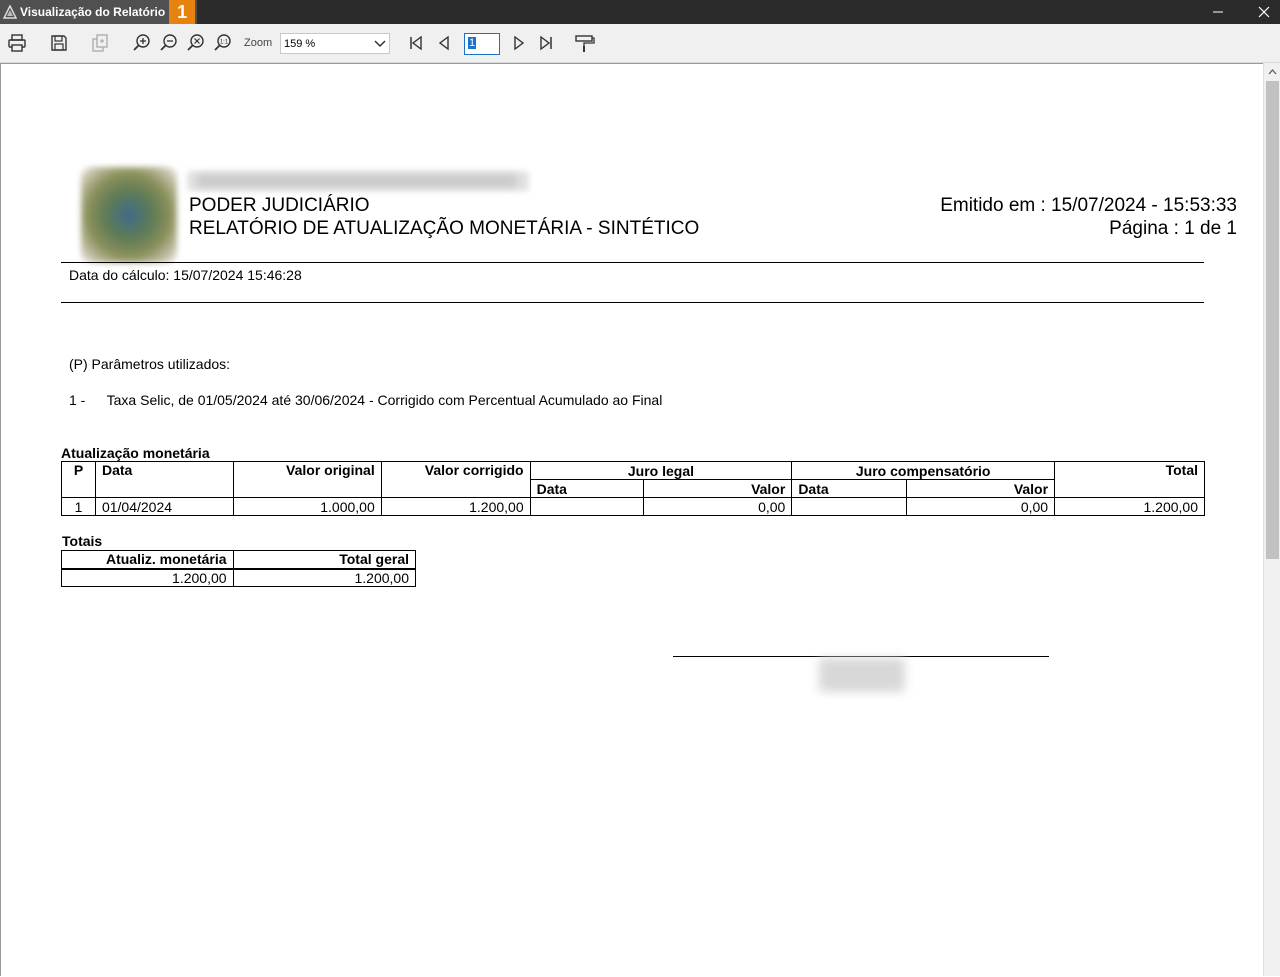 The image size is (1280, 977). I want to click on vertical-scrollbar, so click(1271, 519).